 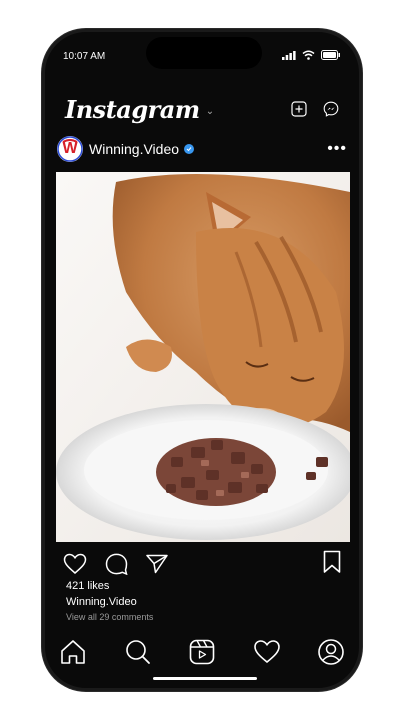 I want to click on app-header: Instagram ⌄, so click(x=202, y=109).